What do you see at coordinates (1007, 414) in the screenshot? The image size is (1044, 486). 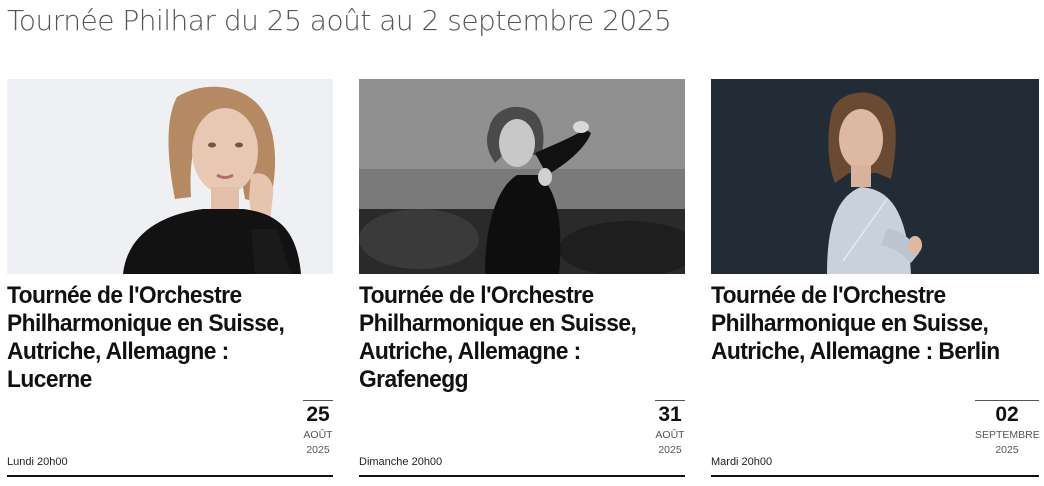 I see `event-date-day: 02` at bounding box center [1007, 414].